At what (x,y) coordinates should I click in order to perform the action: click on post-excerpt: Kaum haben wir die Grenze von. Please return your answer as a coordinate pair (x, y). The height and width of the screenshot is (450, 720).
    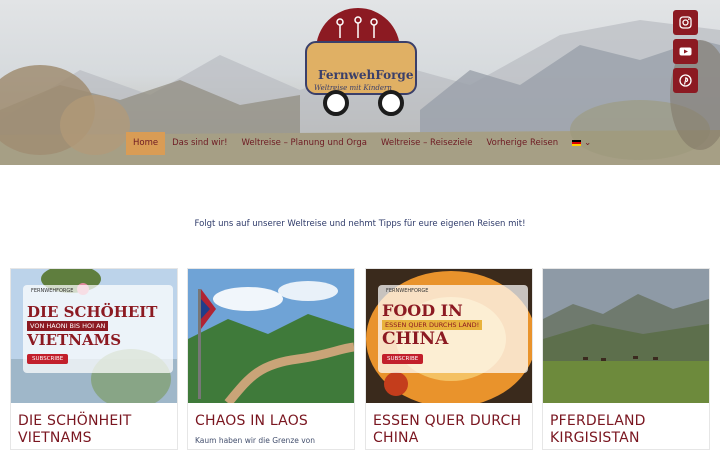
    Looking at the image, I should click on (255, 440).